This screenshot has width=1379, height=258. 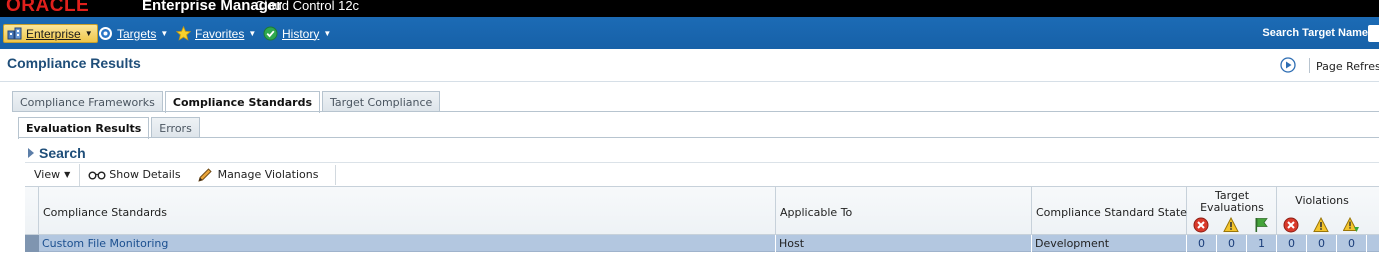 What do you see at coordinates (268, 174) in the screenshot?
I see `manage-violations-label: Manage Violations` at bounding box center [268, 174].